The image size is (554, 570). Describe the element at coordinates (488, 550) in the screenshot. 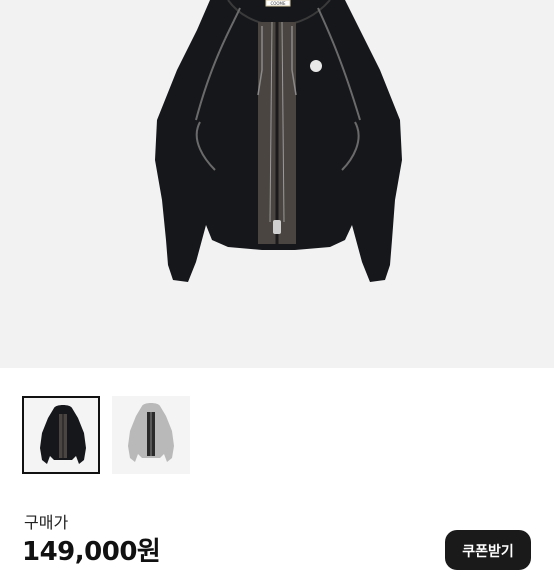

I see `coupon-button: 쿠폰받기` at that location.